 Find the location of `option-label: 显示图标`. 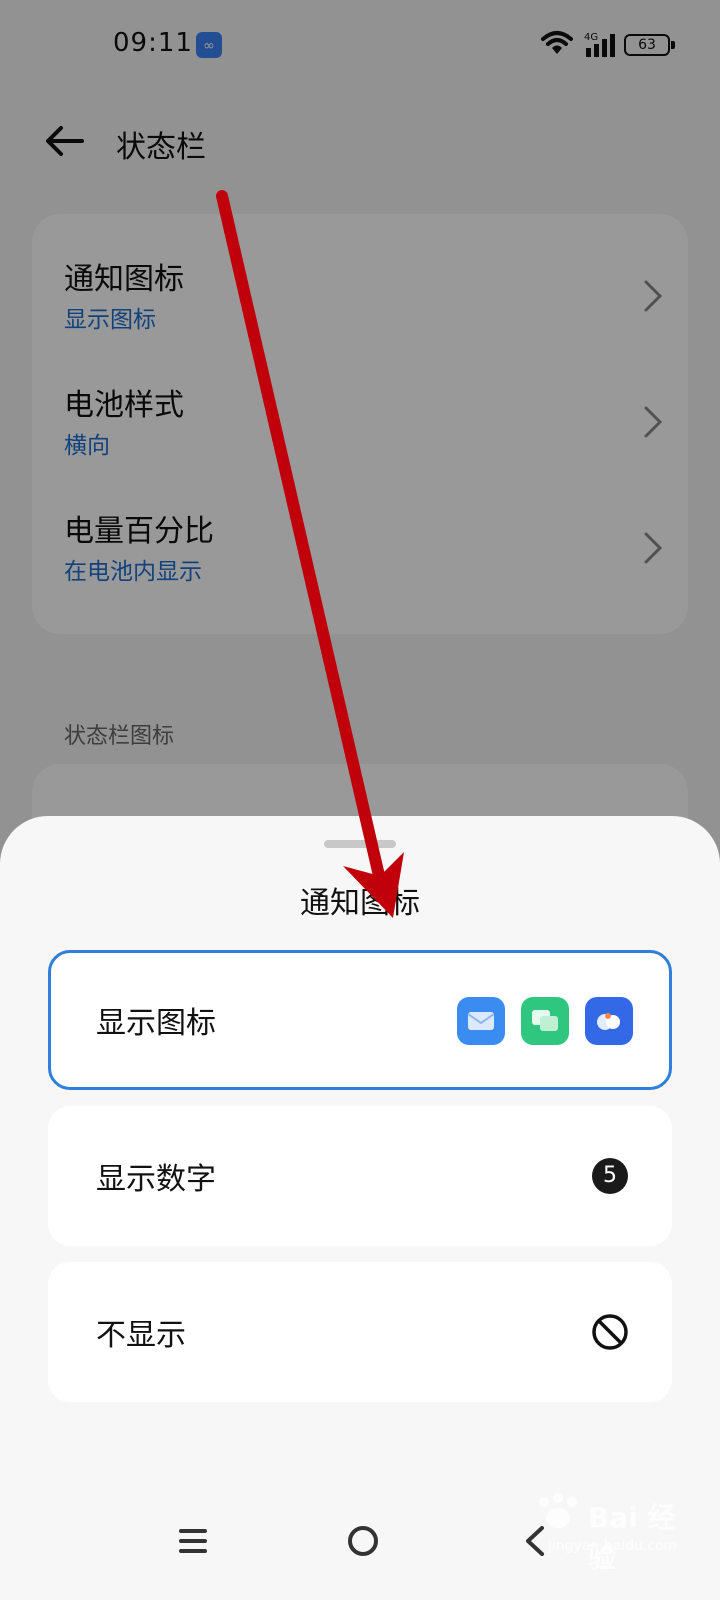

option-label: 显示图标 is located at coordinates (156, 1023).